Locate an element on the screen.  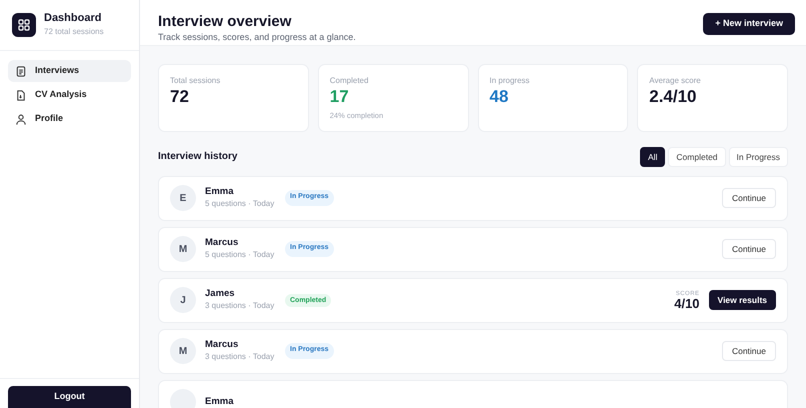
view-results-button: View results is located at coordinates (742, 300).